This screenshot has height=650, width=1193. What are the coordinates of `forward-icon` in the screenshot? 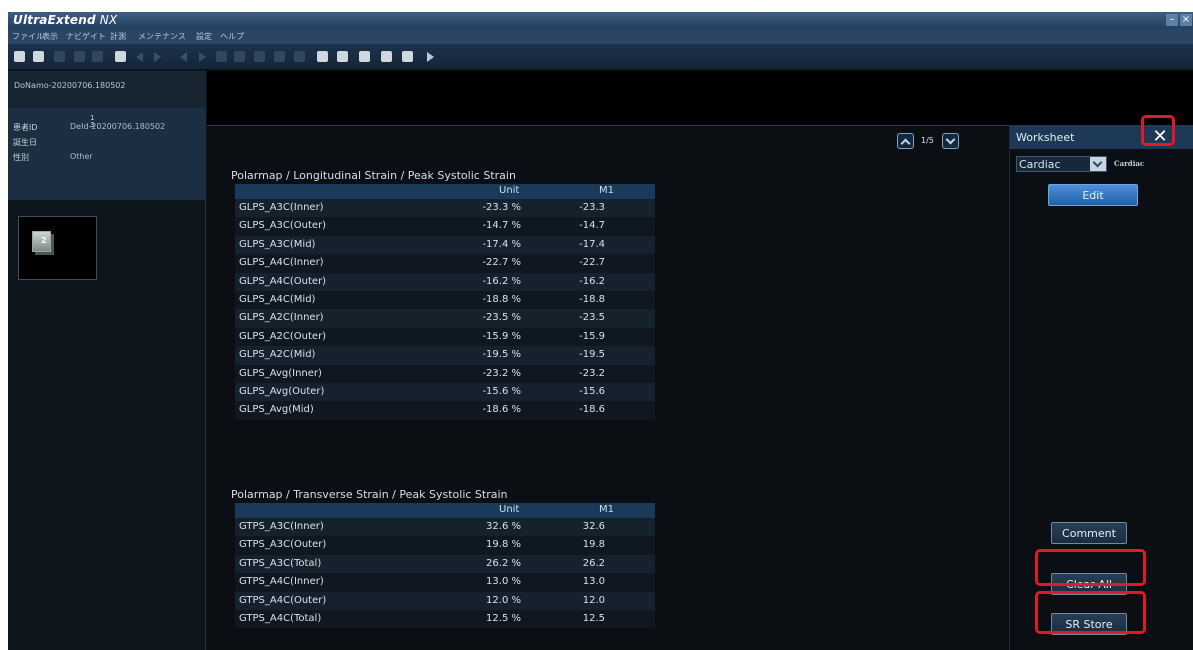 It's located at (202, 57).